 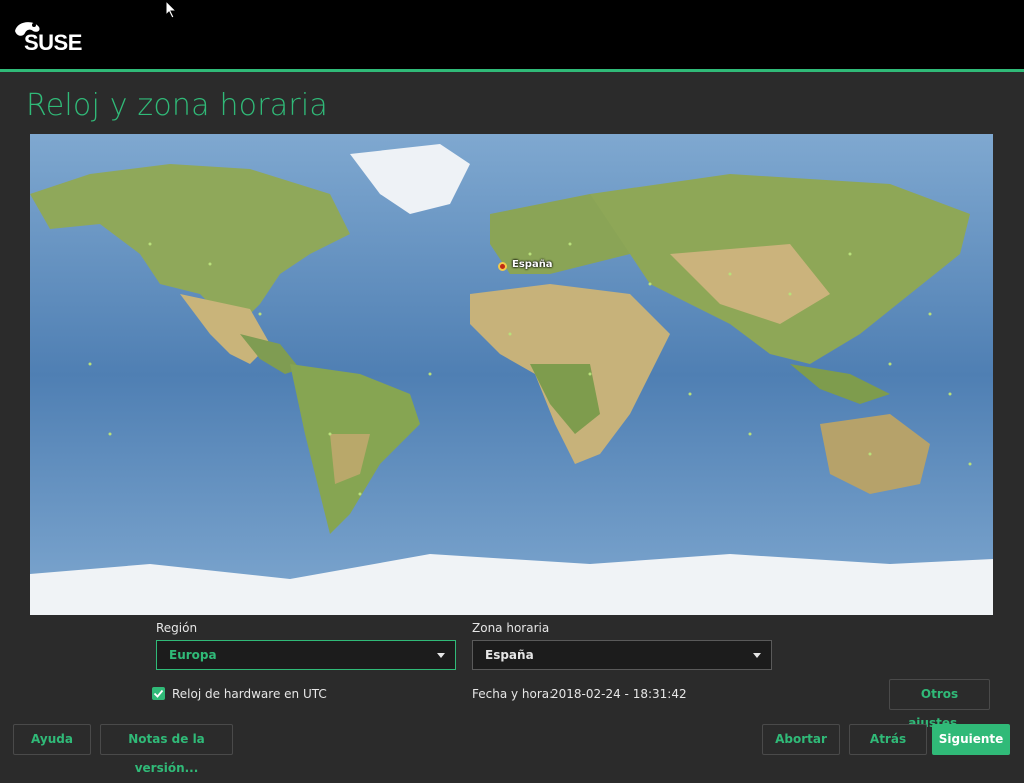 I want to click on timezone-select: España, so click(x=622, y=655).